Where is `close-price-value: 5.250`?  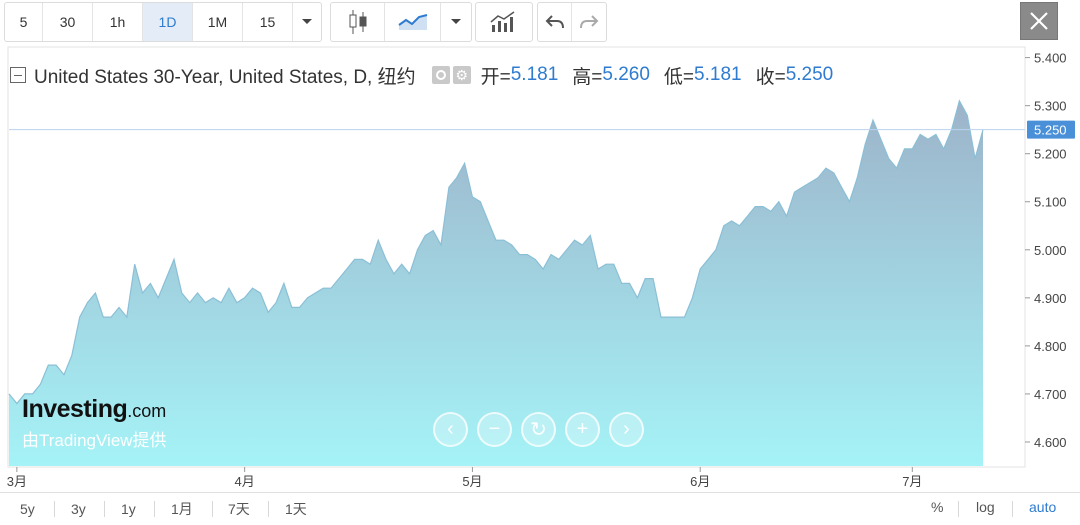
close-price-value: 5.250 is located at coordinates (809, 74).